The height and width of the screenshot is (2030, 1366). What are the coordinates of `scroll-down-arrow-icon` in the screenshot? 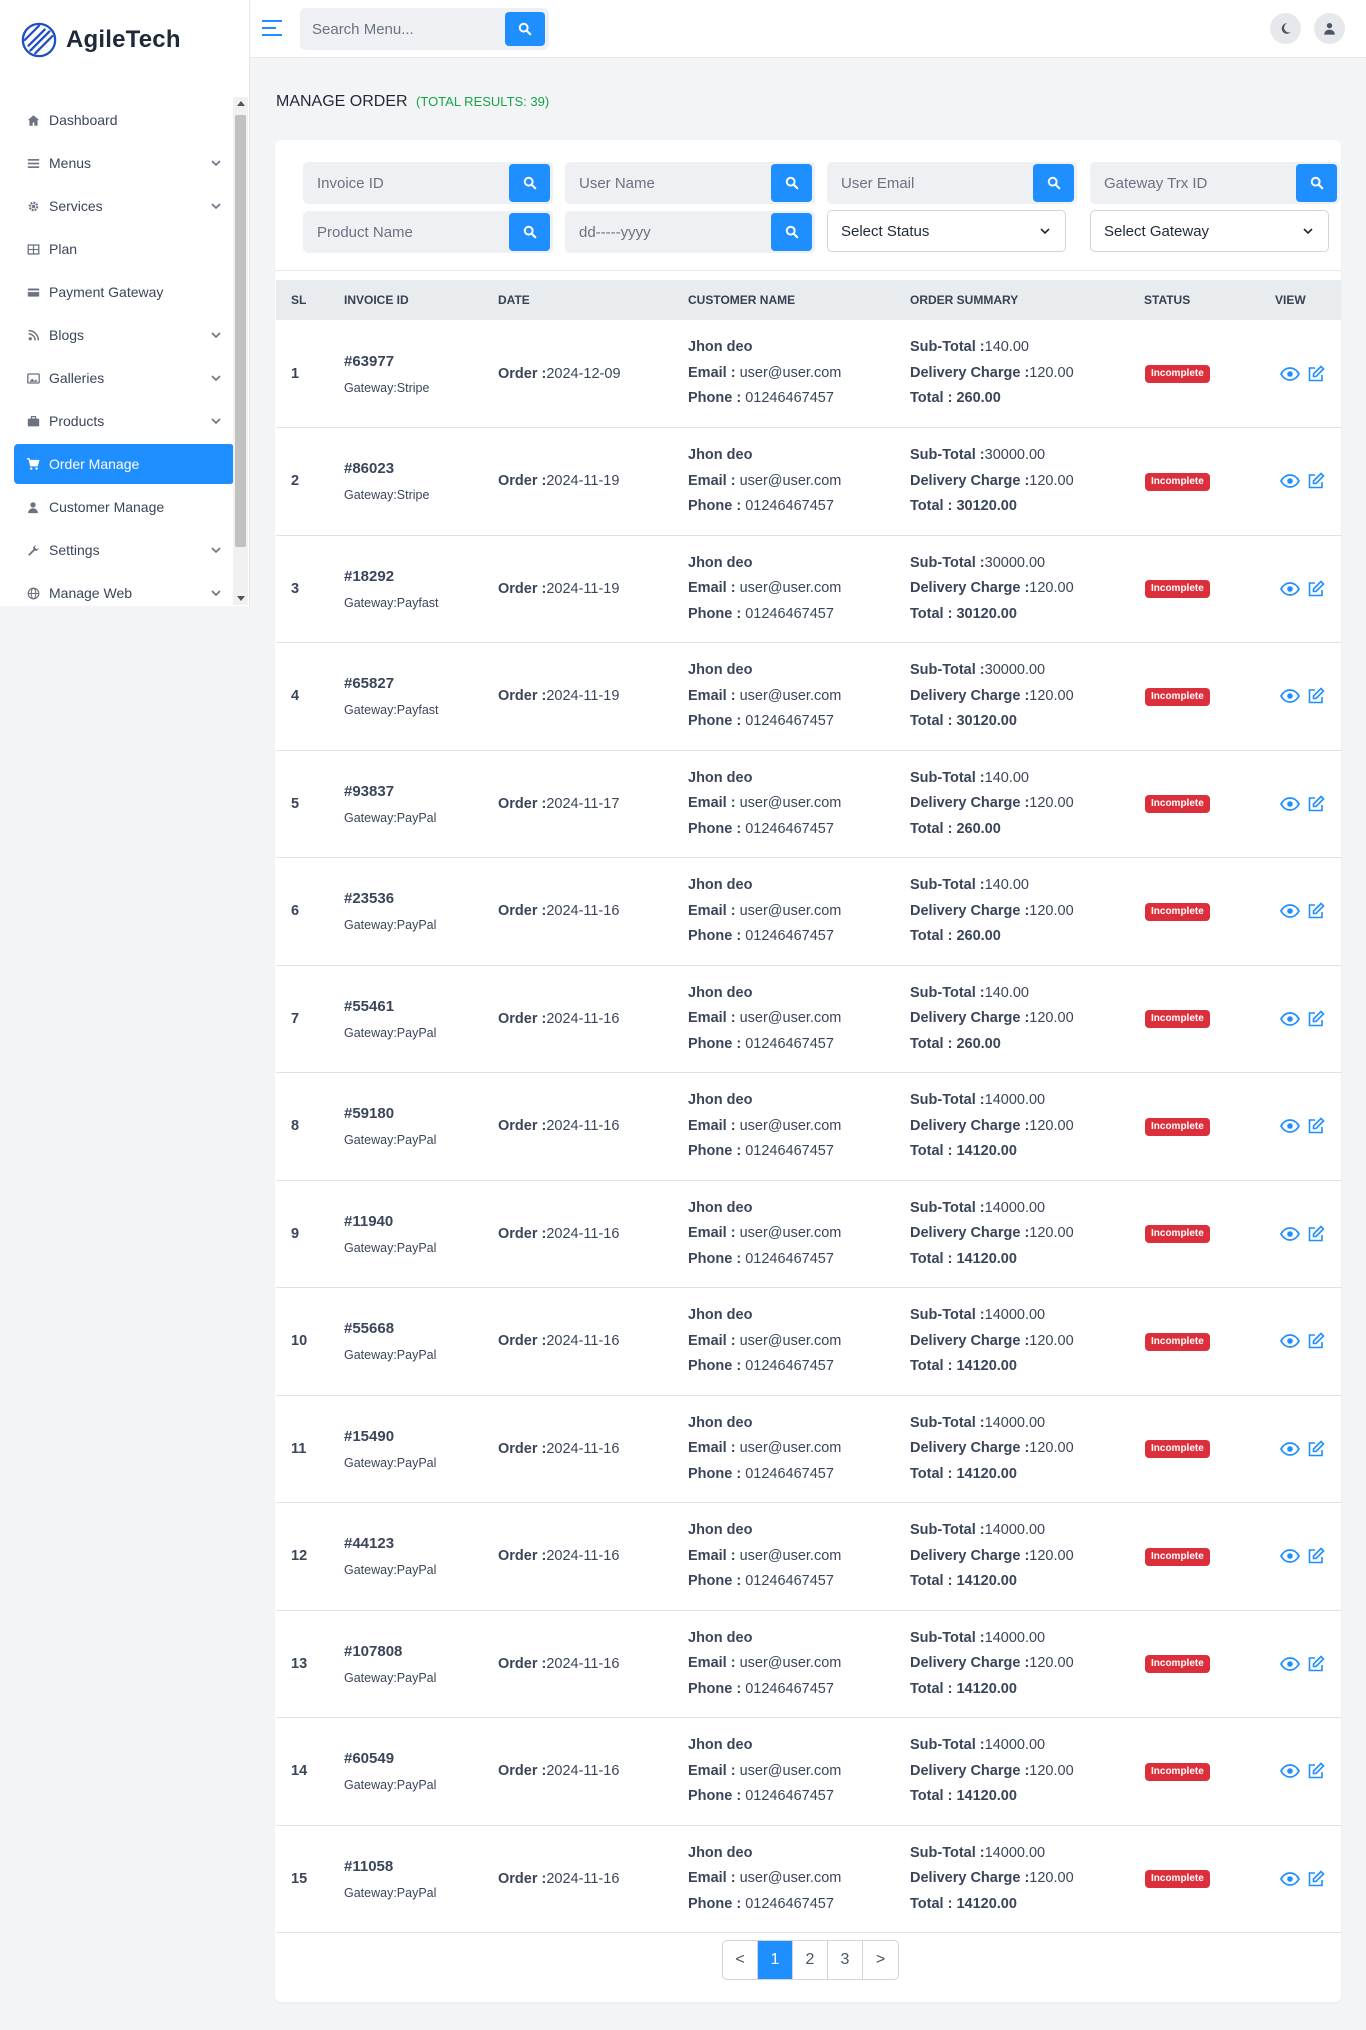 It's located at (241, 598).